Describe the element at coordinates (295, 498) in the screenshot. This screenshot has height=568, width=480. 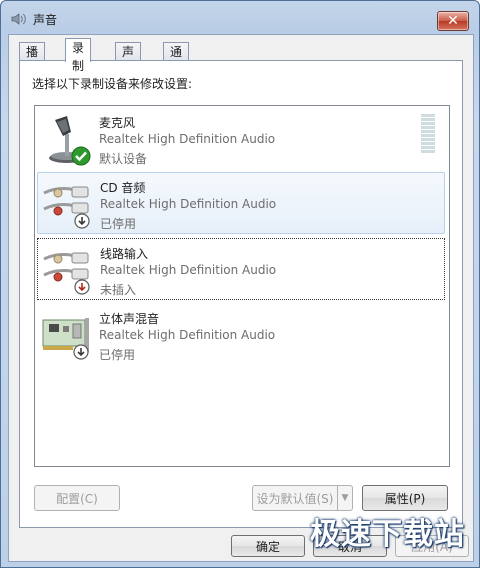
I see `set-default-button: 设为默认值(S)` at that location.